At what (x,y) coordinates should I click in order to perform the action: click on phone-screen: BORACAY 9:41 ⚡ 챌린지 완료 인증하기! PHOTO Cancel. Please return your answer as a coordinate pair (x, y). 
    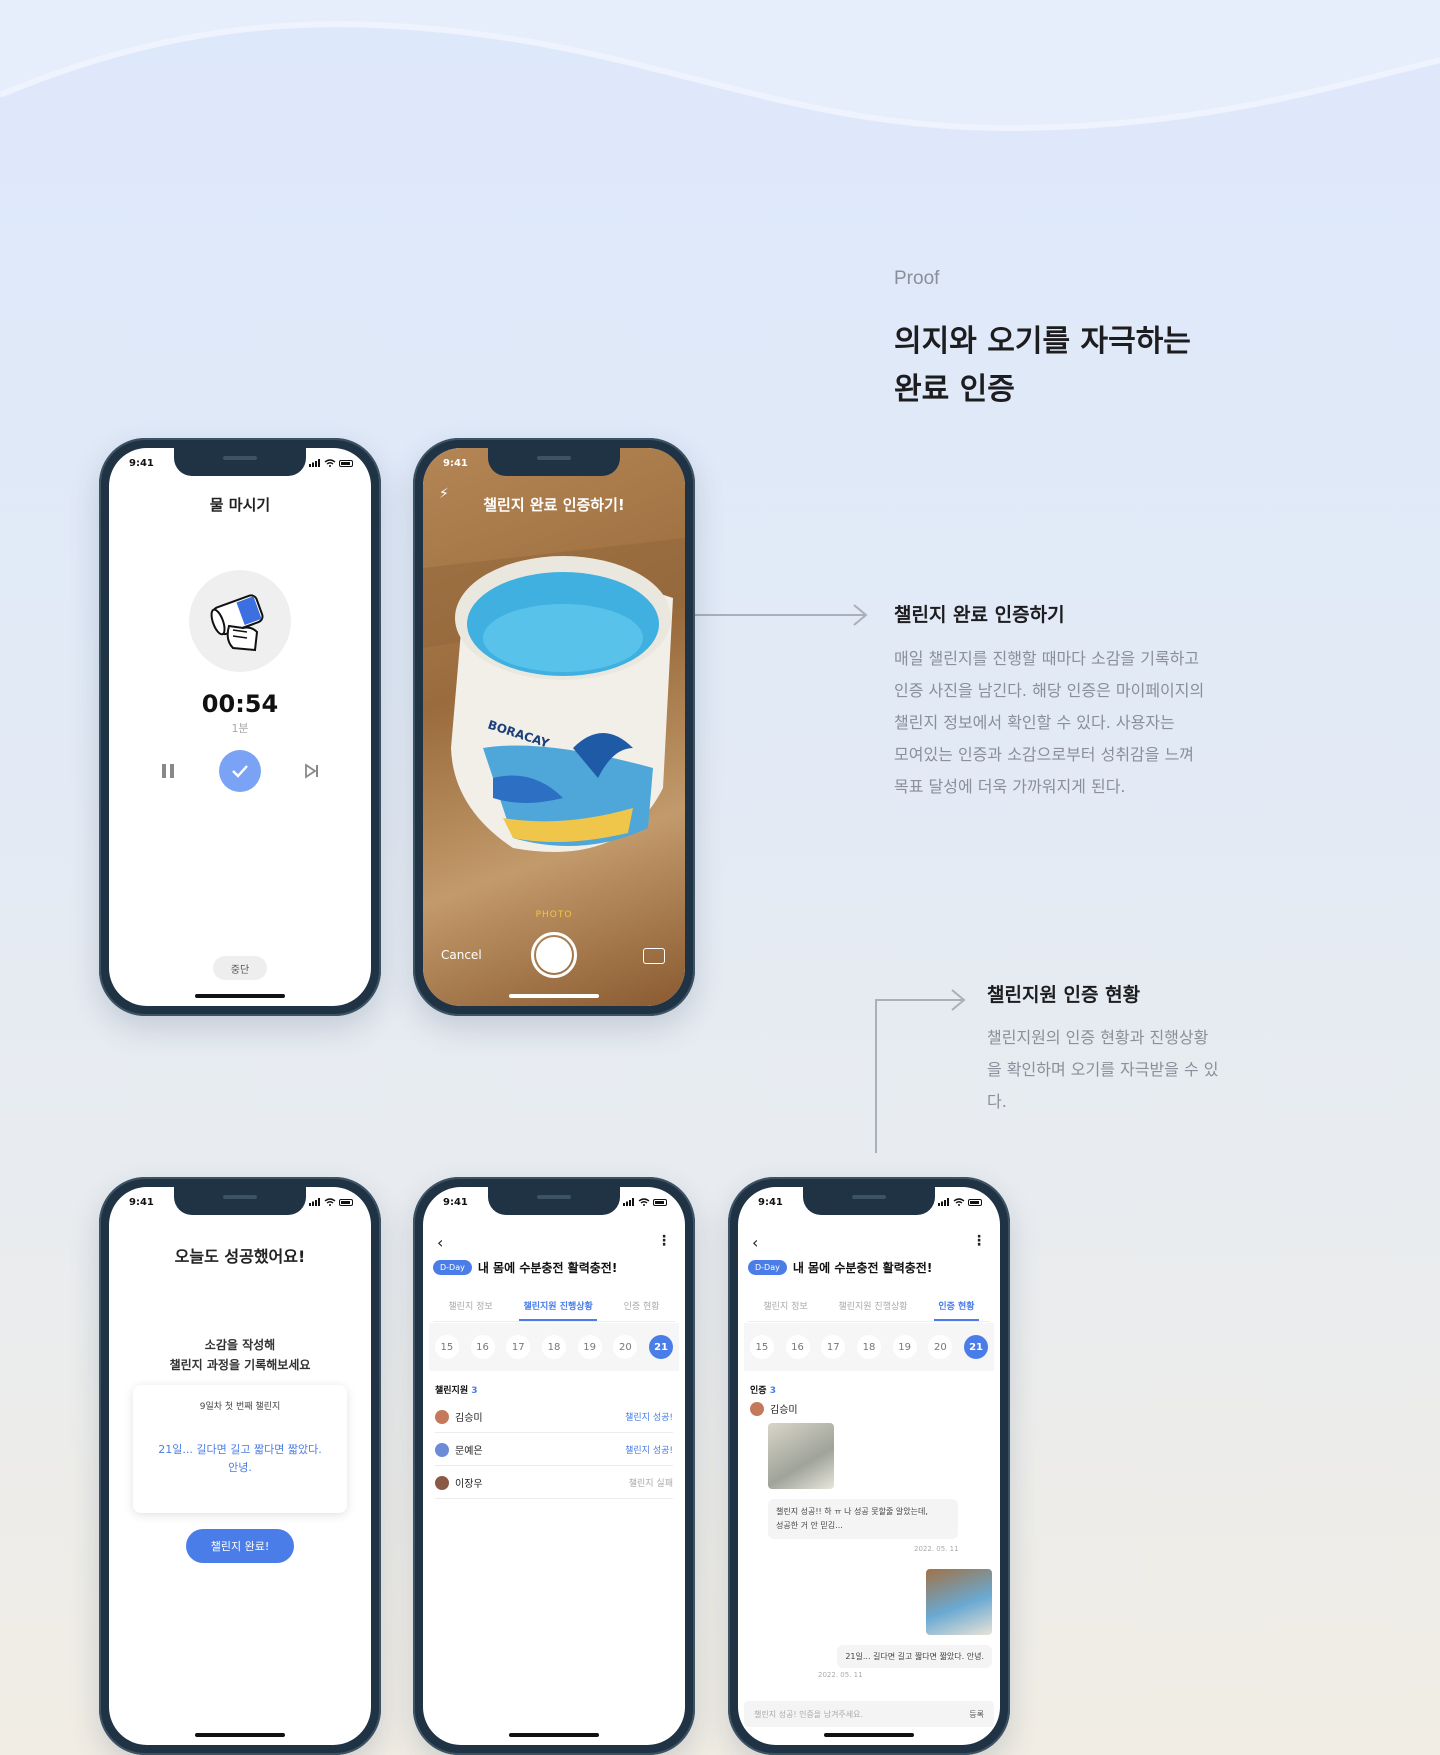
    Looking at the image, I should click on (554, 727).